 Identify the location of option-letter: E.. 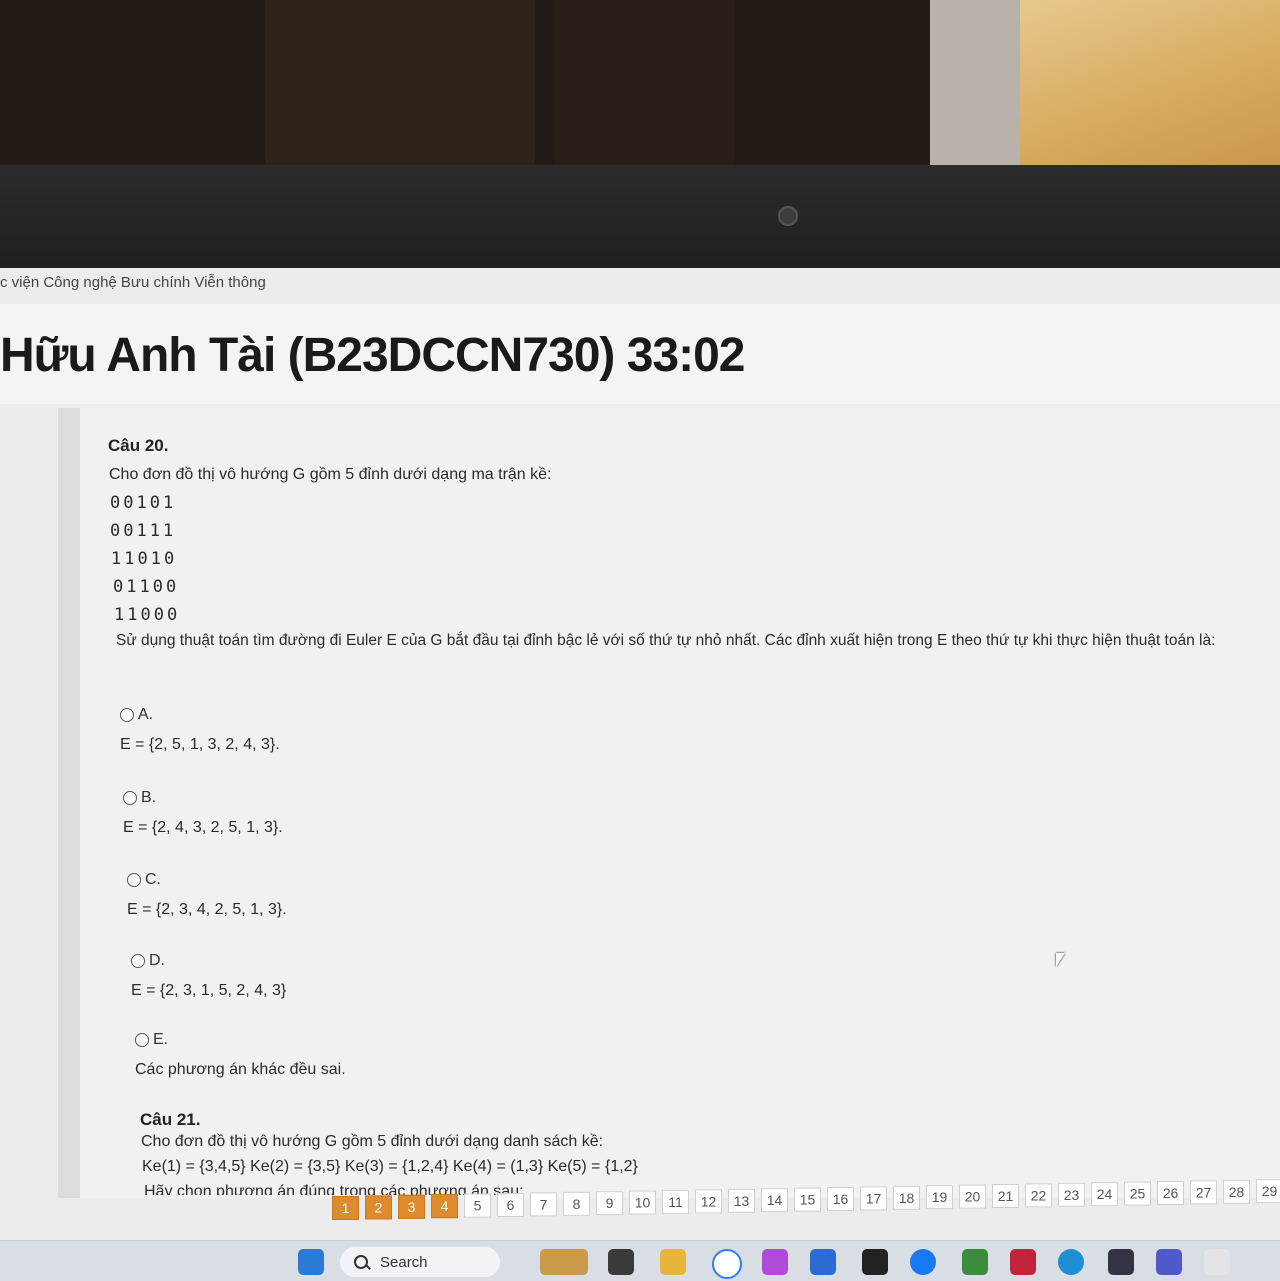
(161, 1039).